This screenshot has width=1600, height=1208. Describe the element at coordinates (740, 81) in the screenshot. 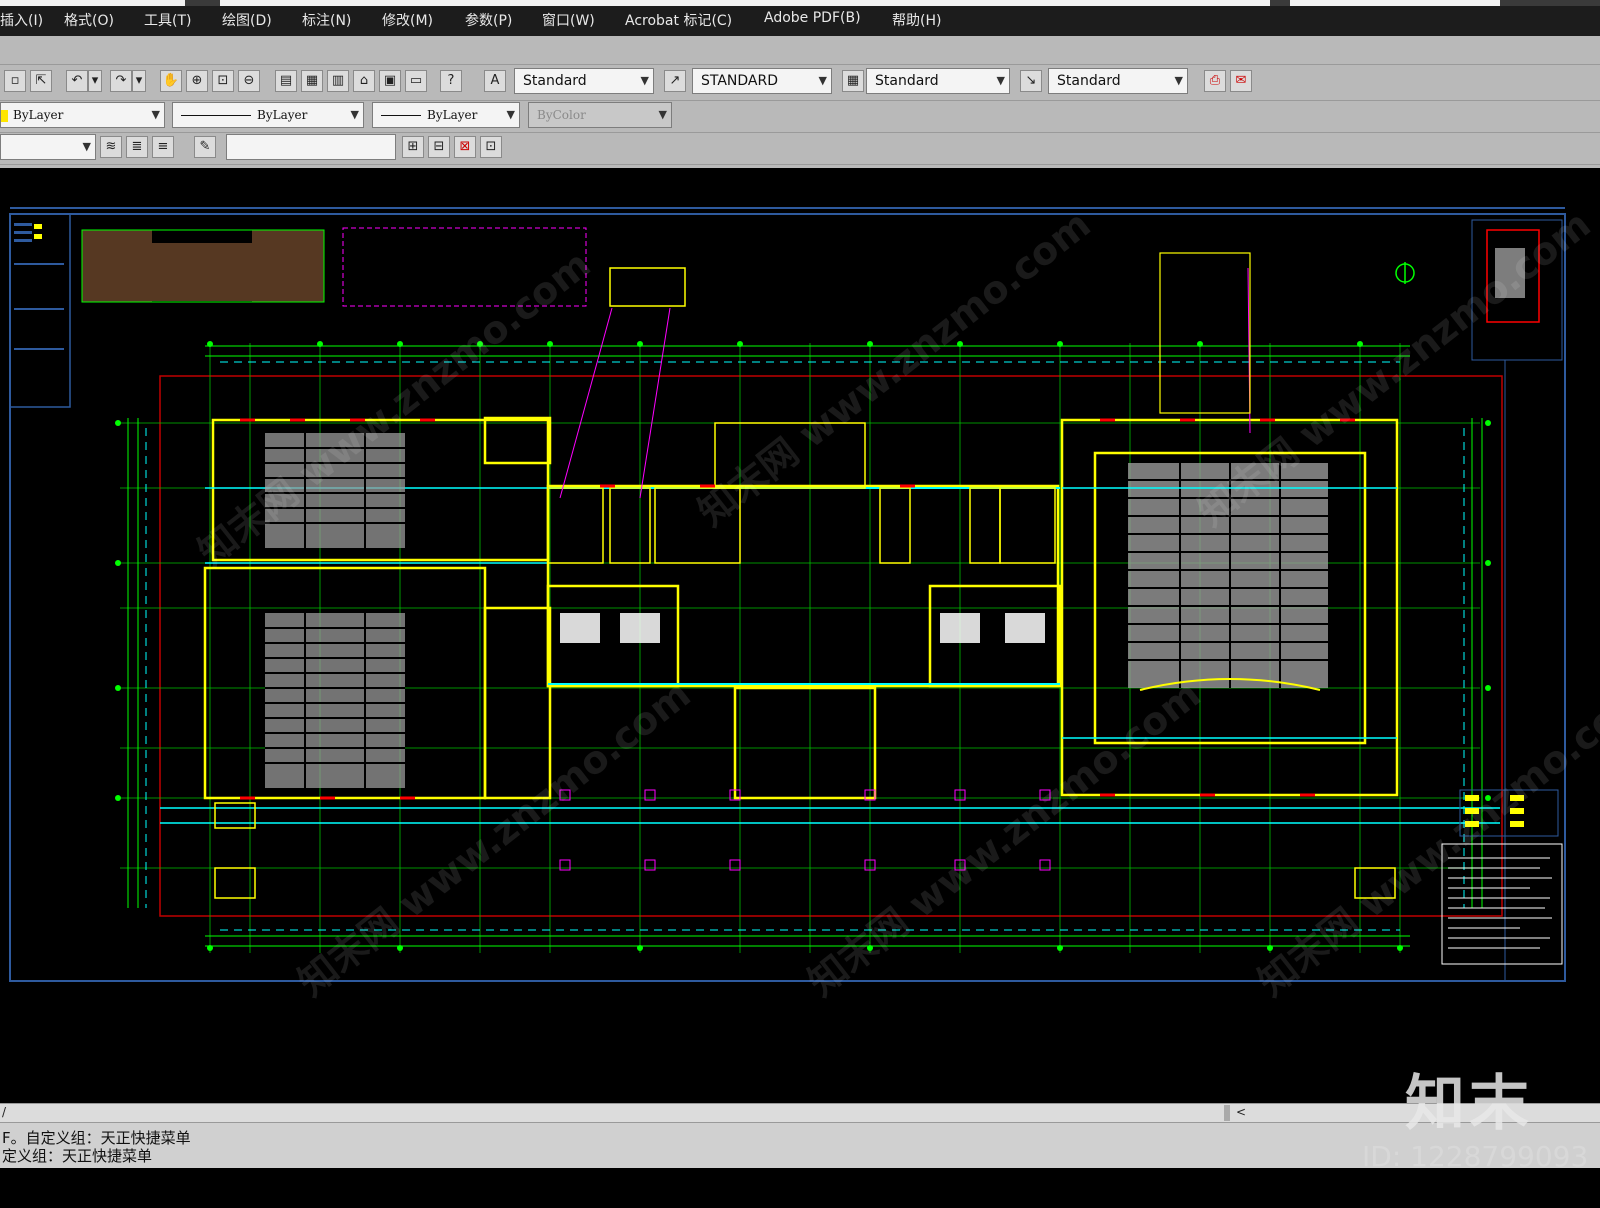

I see `dim-style-value: STANDARD` at that location.